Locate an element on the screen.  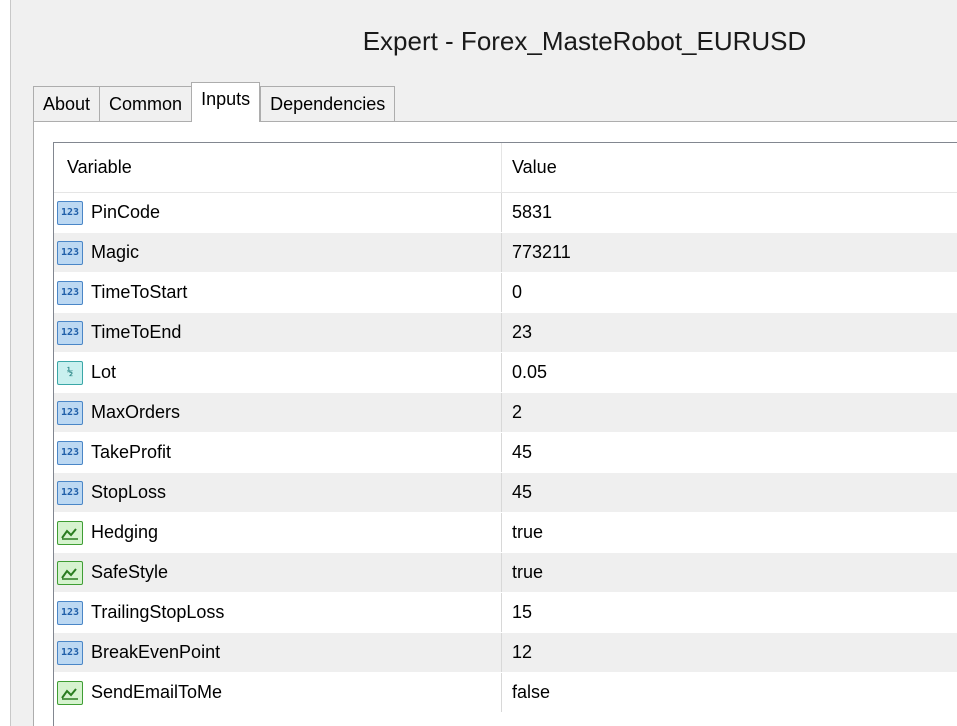
variable-cell: 123 MaxOrders is located at coordinates (278, 412).